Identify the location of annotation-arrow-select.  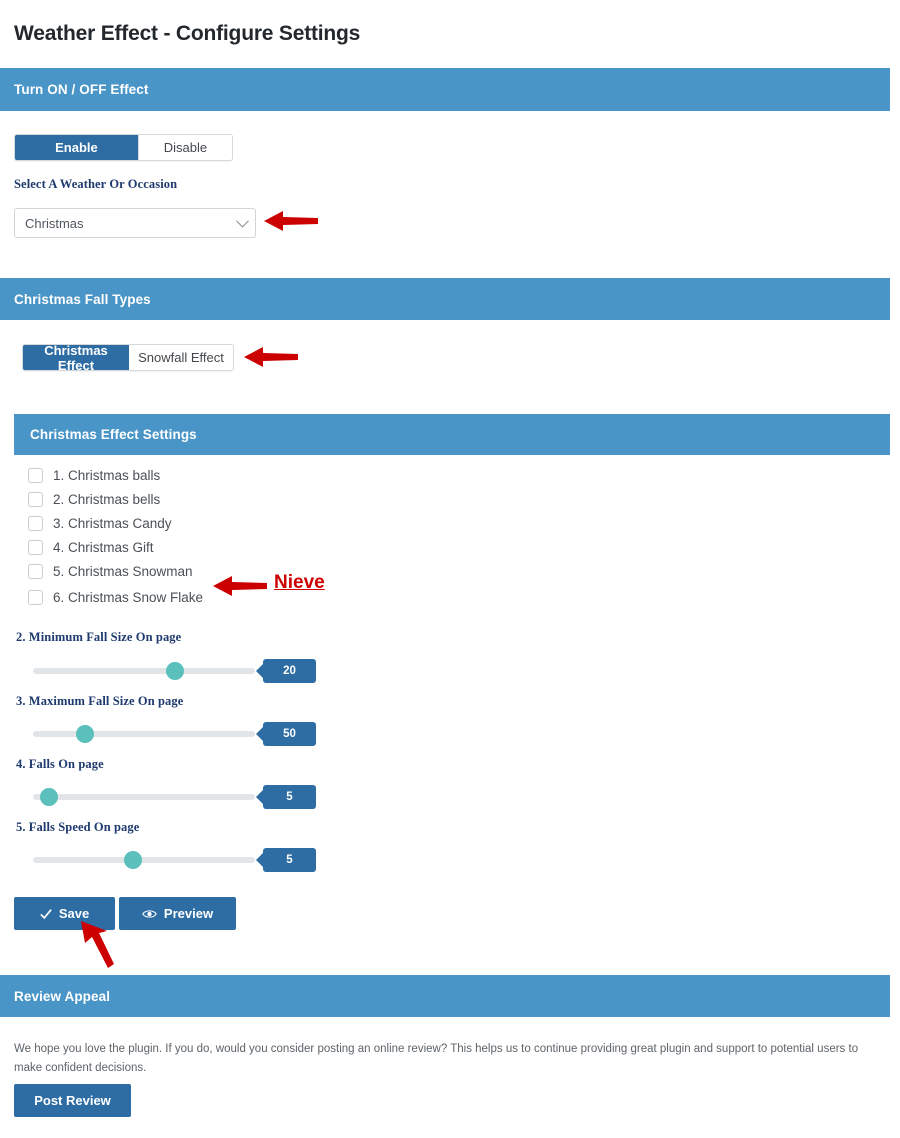
(291, 221).